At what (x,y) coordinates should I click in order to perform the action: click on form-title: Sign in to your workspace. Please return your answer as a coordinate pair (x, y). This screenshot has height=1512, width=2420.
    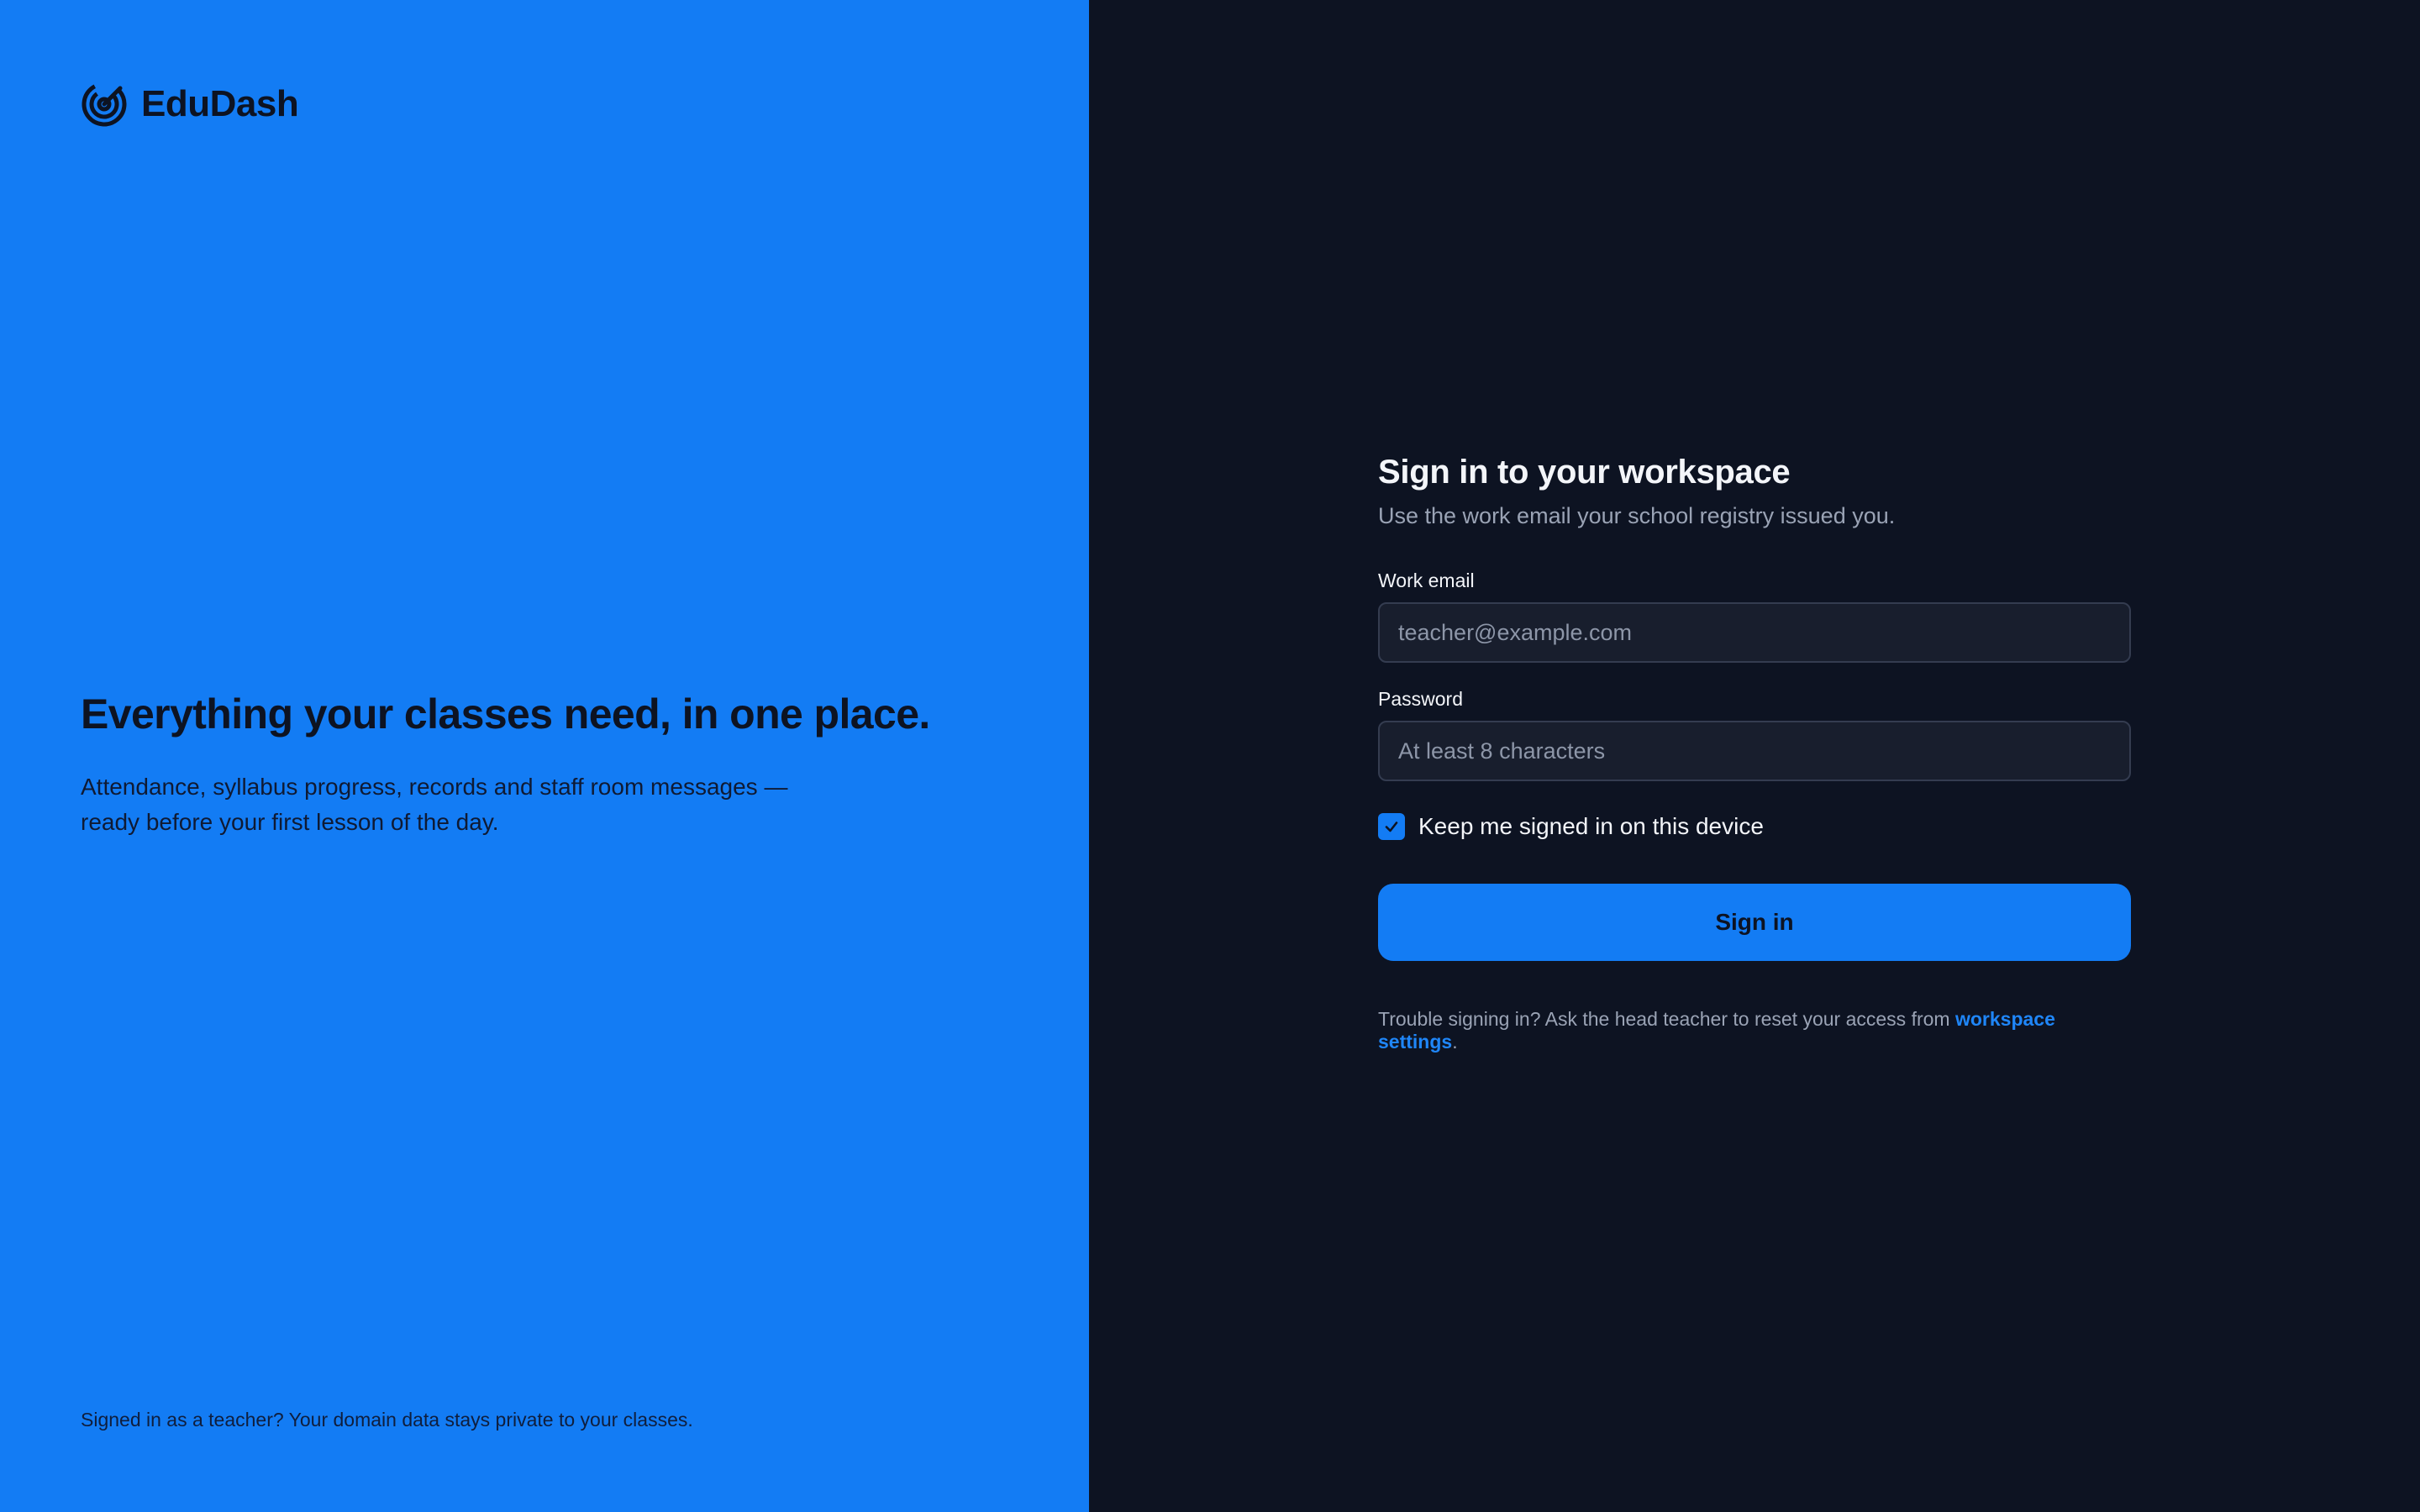
    Looking at the image, I should click on (1585, 472).